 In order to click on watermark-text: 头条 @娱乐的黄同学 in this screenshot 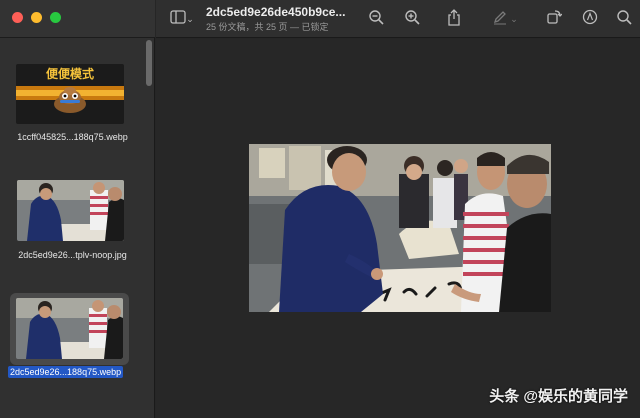, I will do `click(558, 396)`.